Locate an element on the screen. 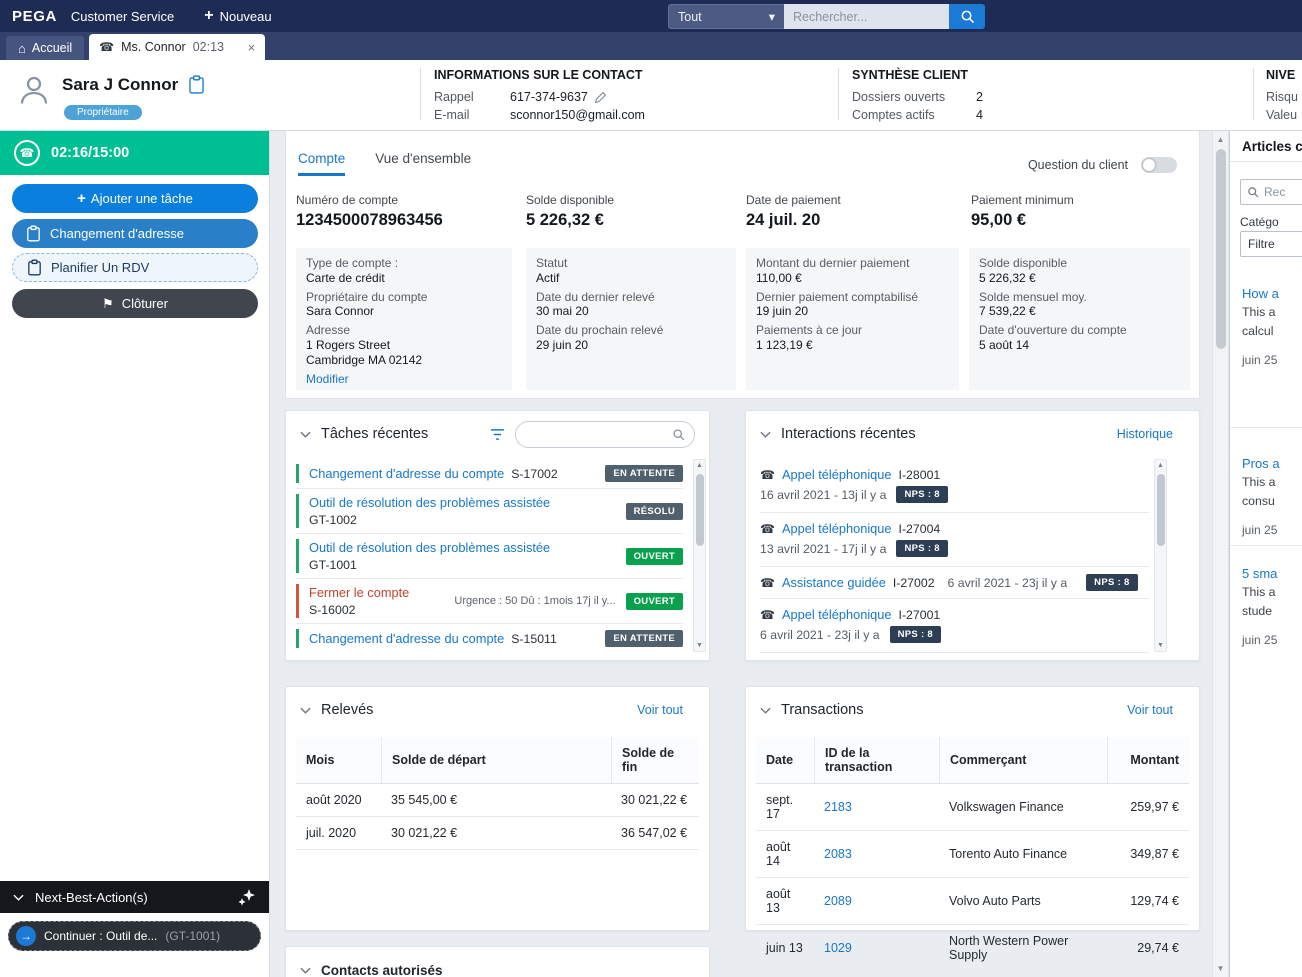 Image resolution: width=1302 pixels, height=977 pixels. transactions-header: Transactions Voir tout is located at coordinates (972, 710).